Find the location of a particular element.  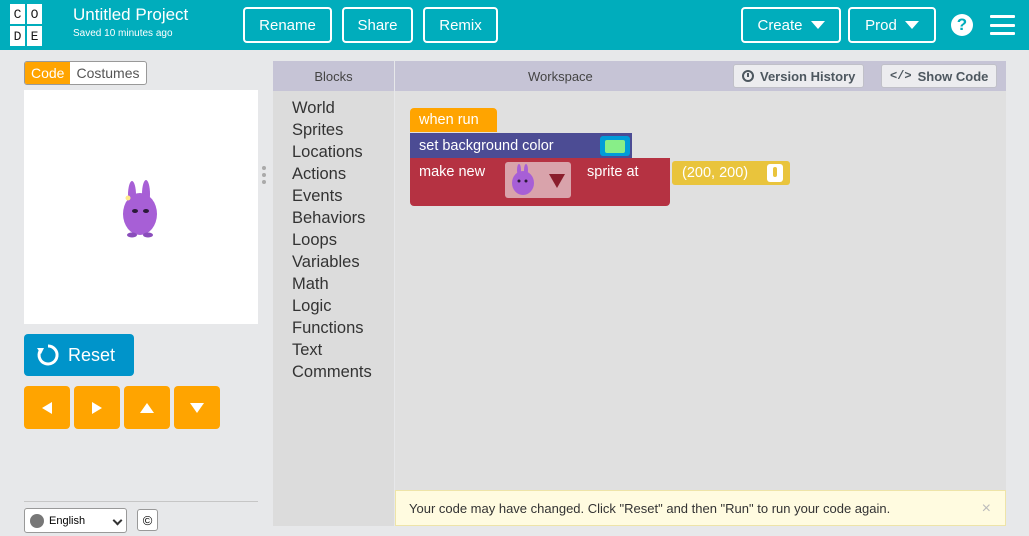

left-arrow-icon is located at coordinates (47, 407).